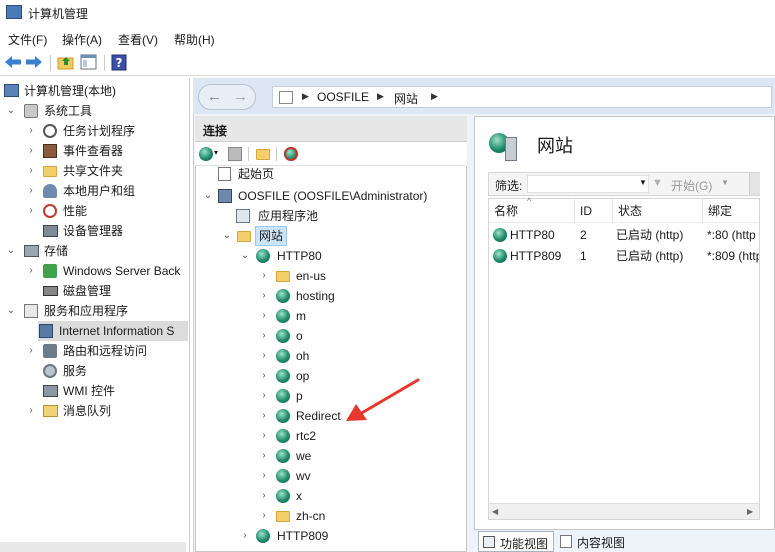 Image resolution: width=775 pixels, height=552 pixels. What do you see at coordinates (650, 235) in the screenshot?
I see `cell-status: 已启动 (http)` at bounding box center [650, 235].